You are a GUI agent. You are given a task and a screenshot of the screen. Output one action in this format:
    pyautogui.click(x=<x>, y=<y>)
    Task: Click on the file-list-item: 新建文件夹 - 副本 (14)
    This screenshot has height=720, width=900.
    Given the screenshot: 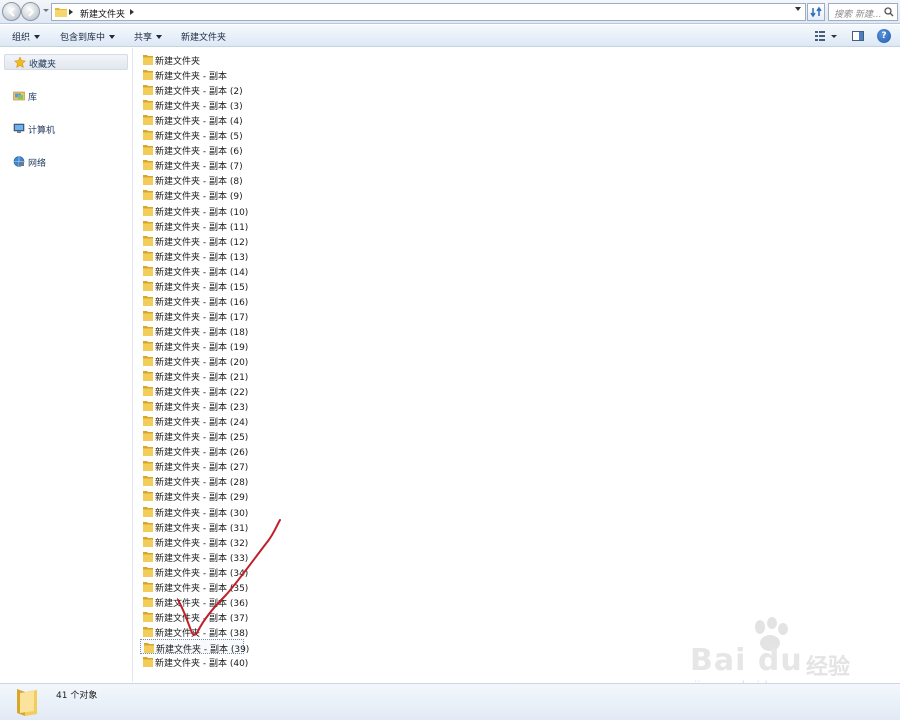 What is the action you would take?
    pyautogui.click(x=195, y=270)
    